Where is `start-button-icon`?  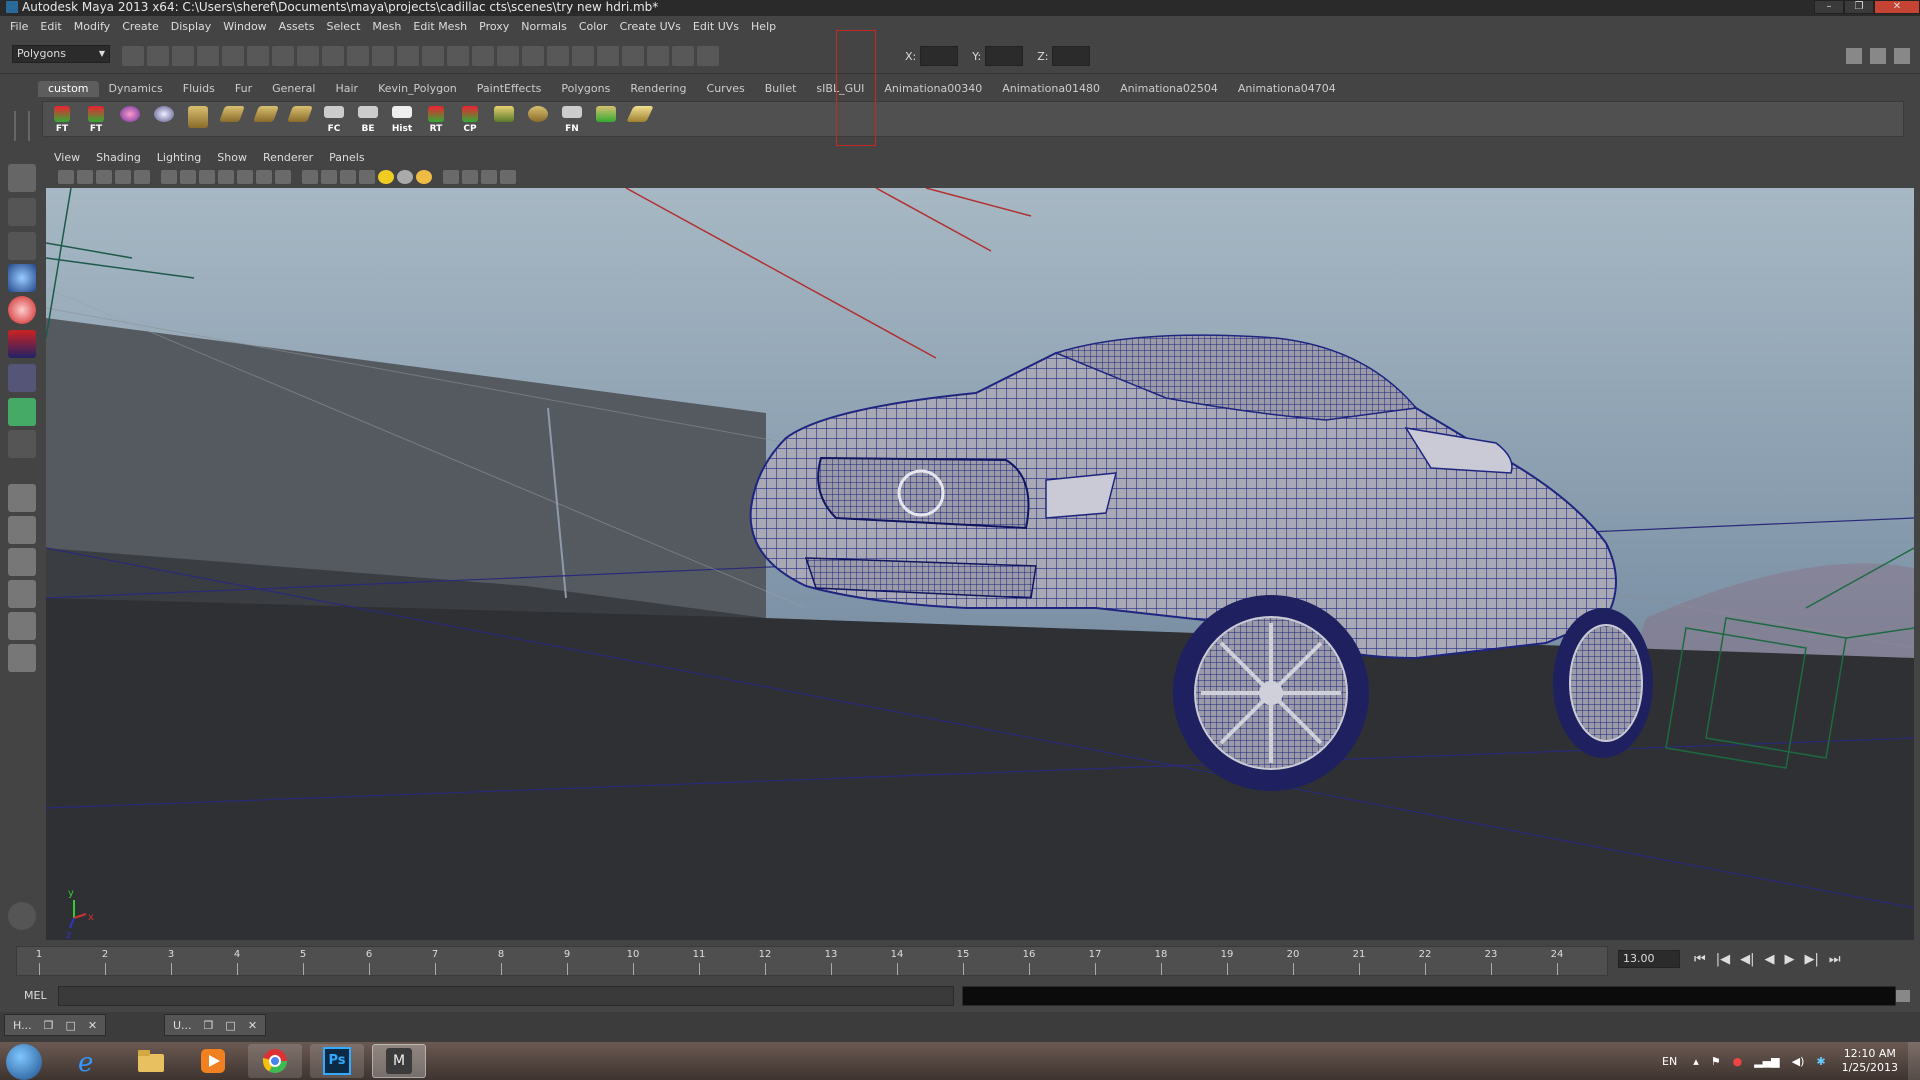
start-button-icon is located at coordinates (24, 1062).